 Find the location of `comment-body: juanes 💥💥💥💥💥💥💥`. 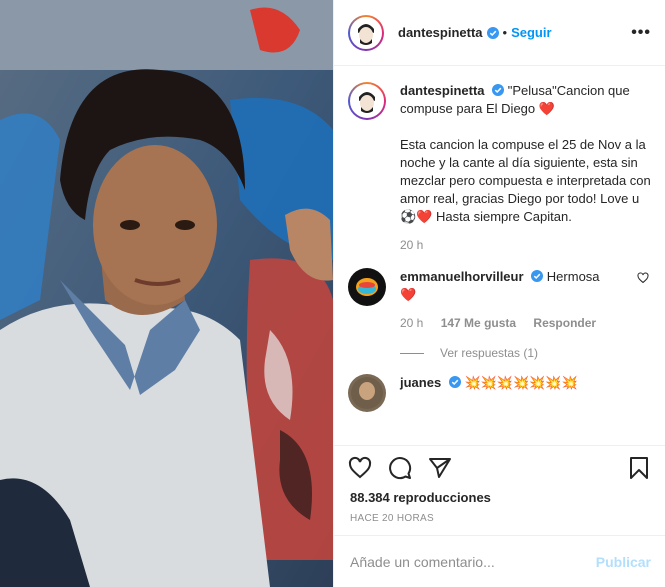

comment-body: juanes 💥💥💥💥💥💥💥 is located at coordinates (525, 393).